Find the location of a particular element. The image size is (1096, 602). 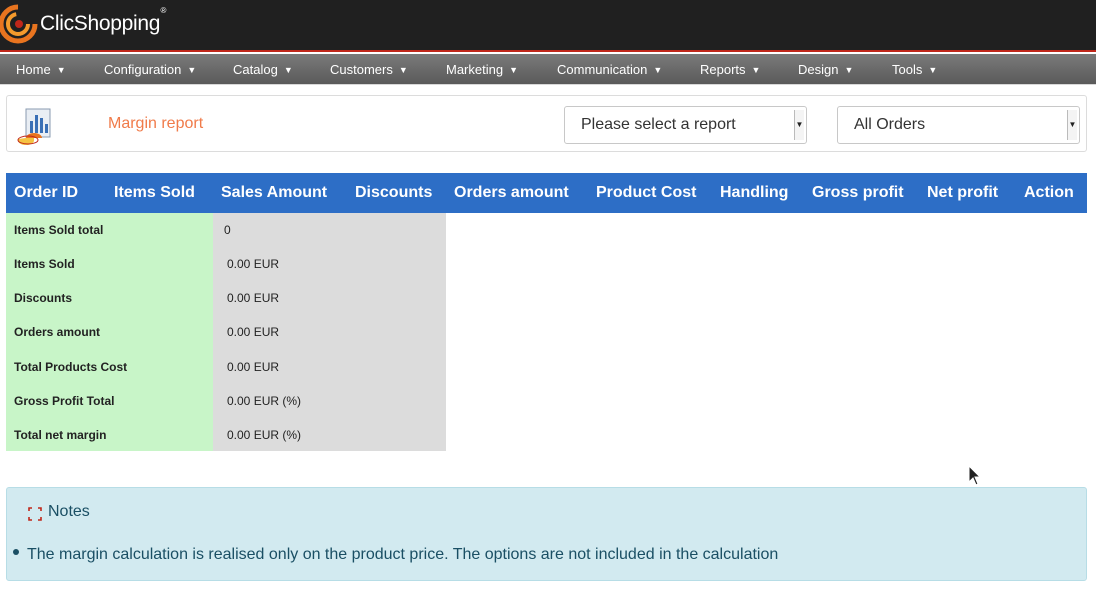

page-title: Margin report is located at coordinates (156, 123).